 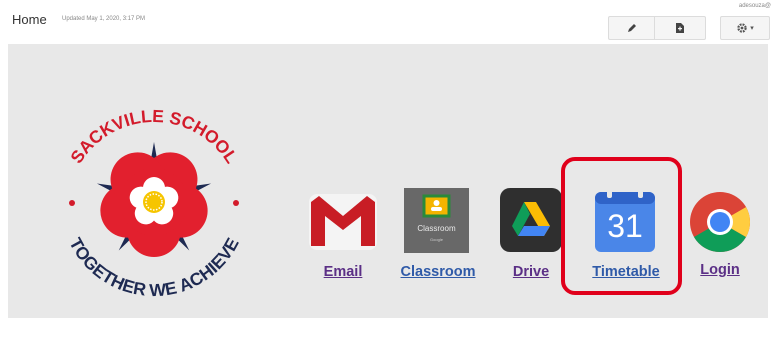 I want to click on login-link, so click(x=720, y=222).